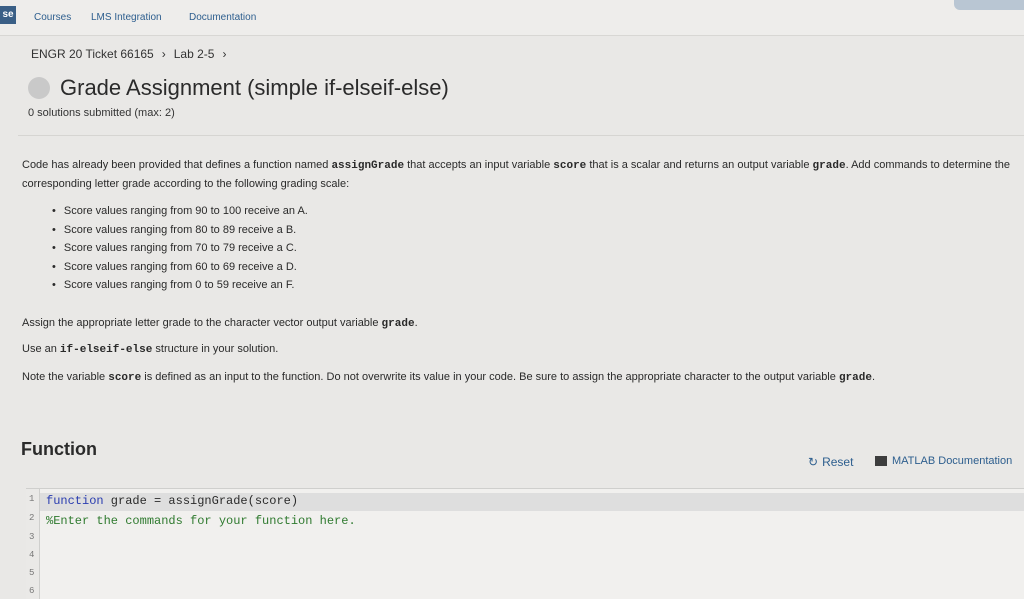  What do you see at coordinates (75, 501) in the screenshot?
I see `function-keyword: function` at bounding box center [75, 501].